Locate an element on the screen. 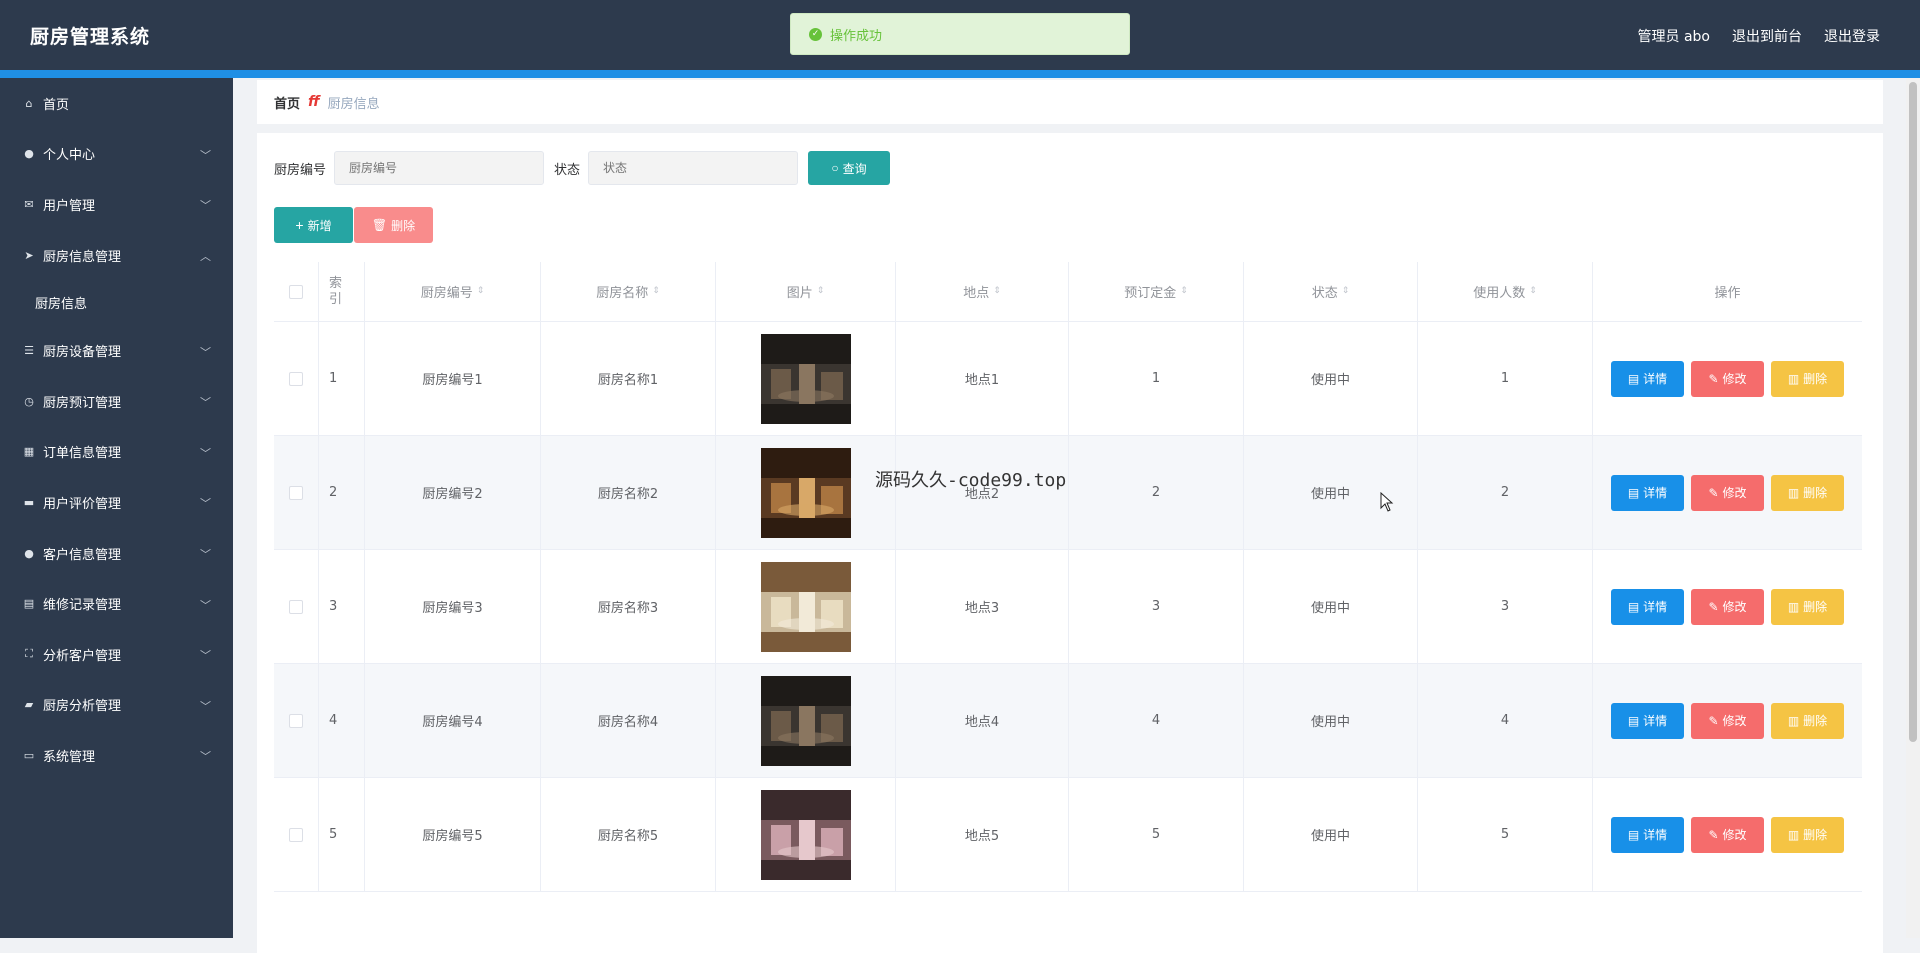  cell-index: 3 is located at coordinates (342, 606).